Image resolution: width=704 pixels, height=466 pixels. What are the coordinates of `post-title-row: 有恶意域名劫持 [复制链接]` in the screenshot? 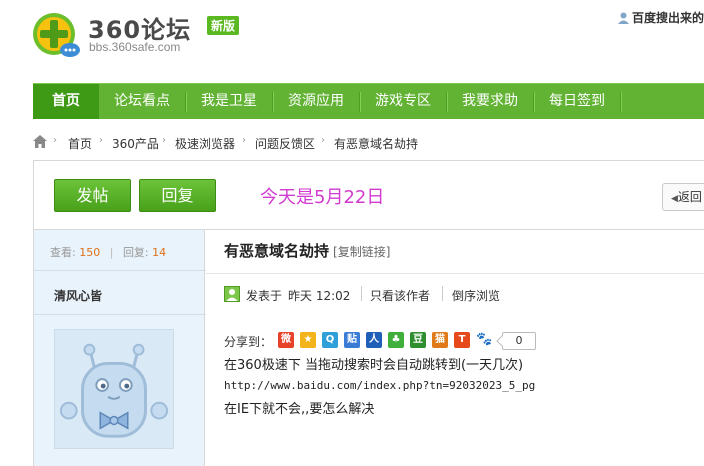 It's located at (307, 250).